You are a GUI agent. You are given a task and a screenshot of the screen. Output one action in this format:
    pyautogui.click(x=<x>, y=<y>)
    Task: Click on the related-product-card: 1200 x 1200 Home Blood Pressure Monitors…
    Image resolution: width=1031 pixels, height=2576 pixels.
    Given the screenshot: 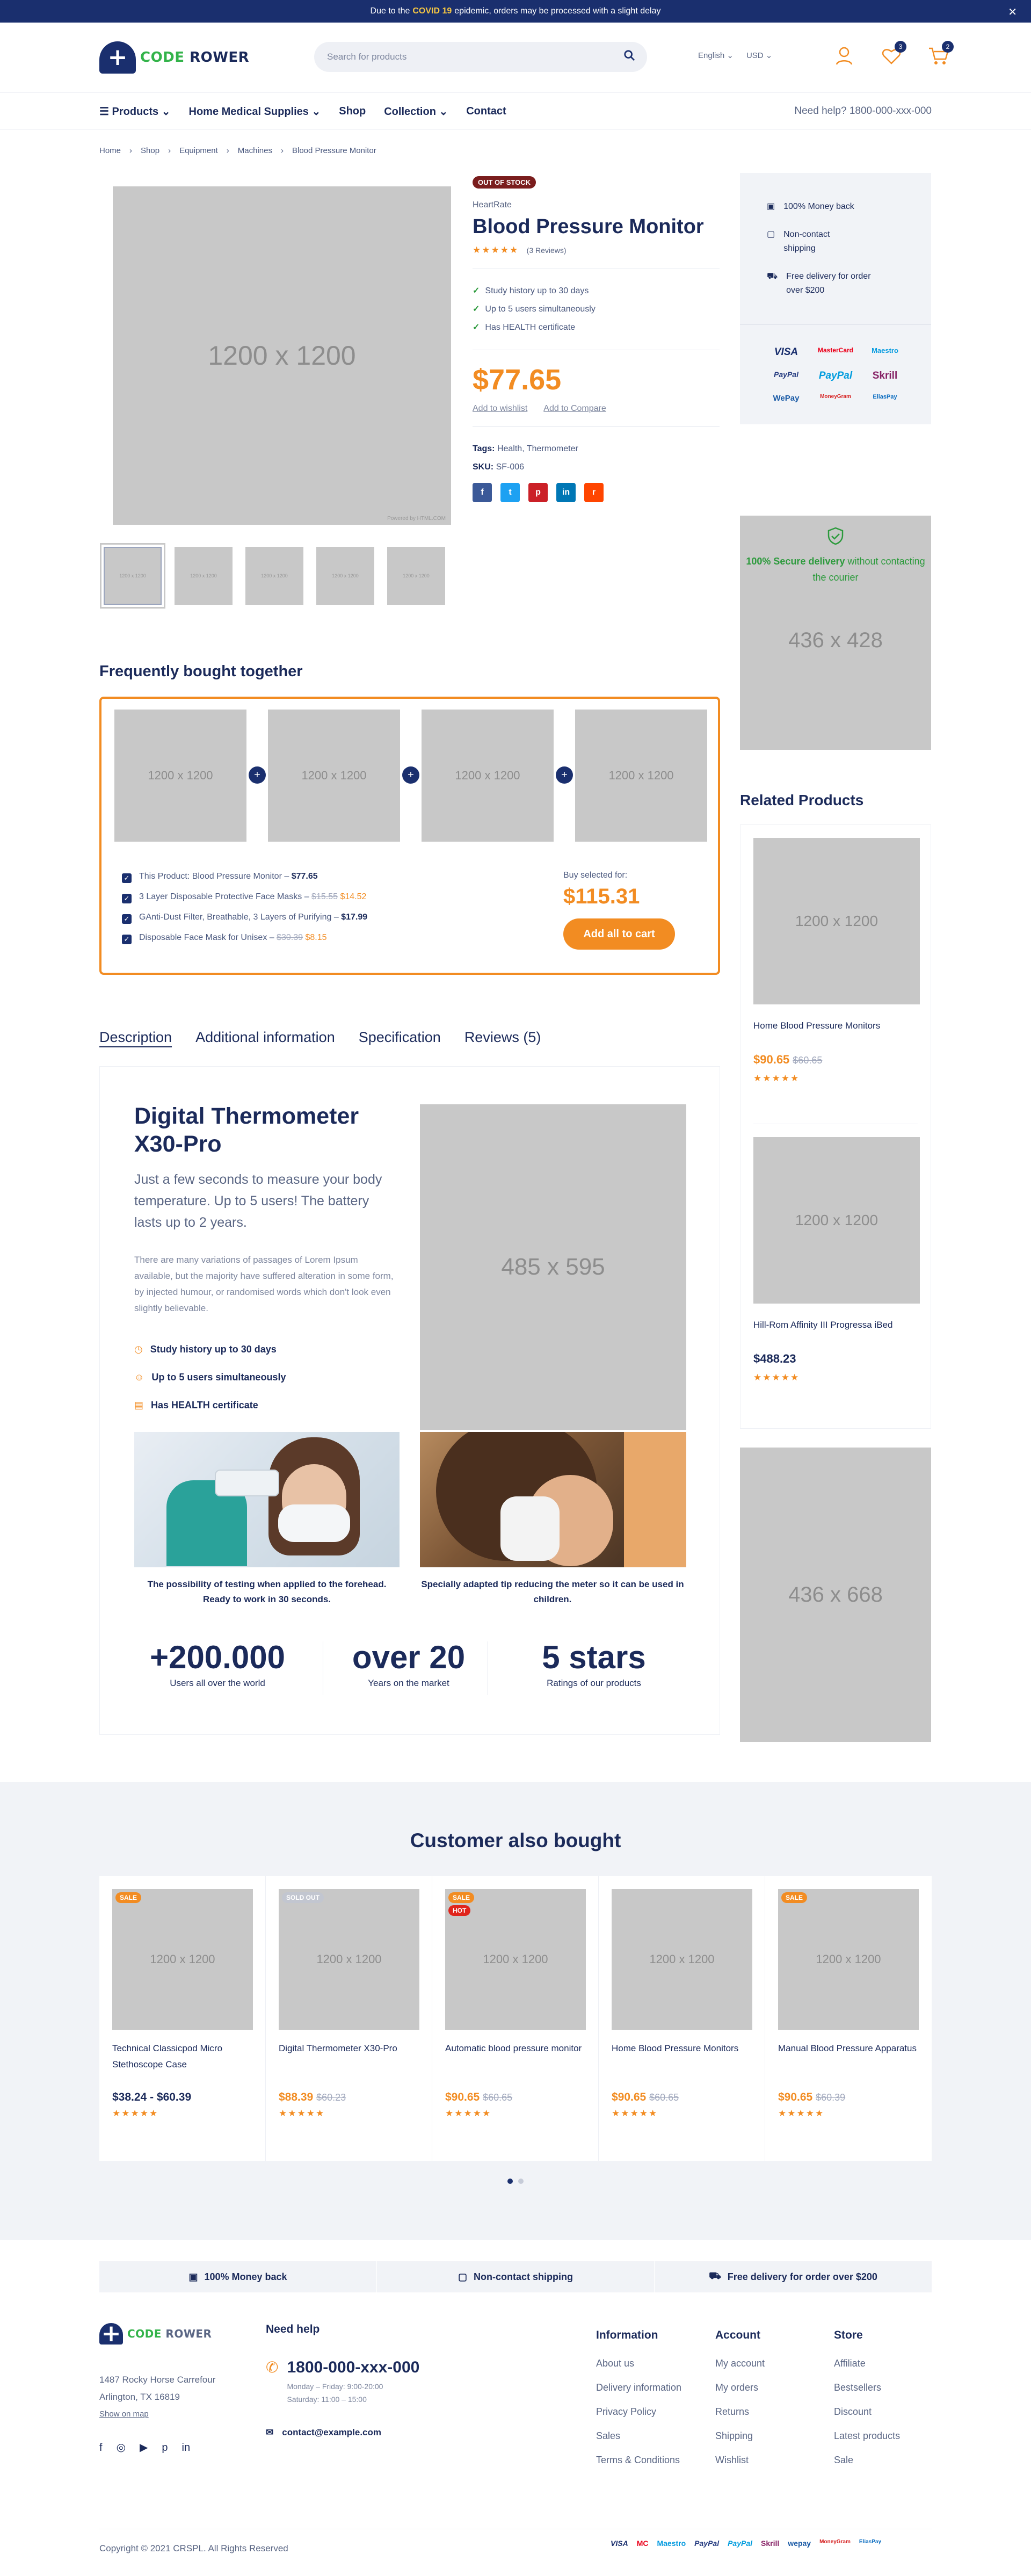 What is the action you would take?
    pyautogui.click(x=835, y=961)
    